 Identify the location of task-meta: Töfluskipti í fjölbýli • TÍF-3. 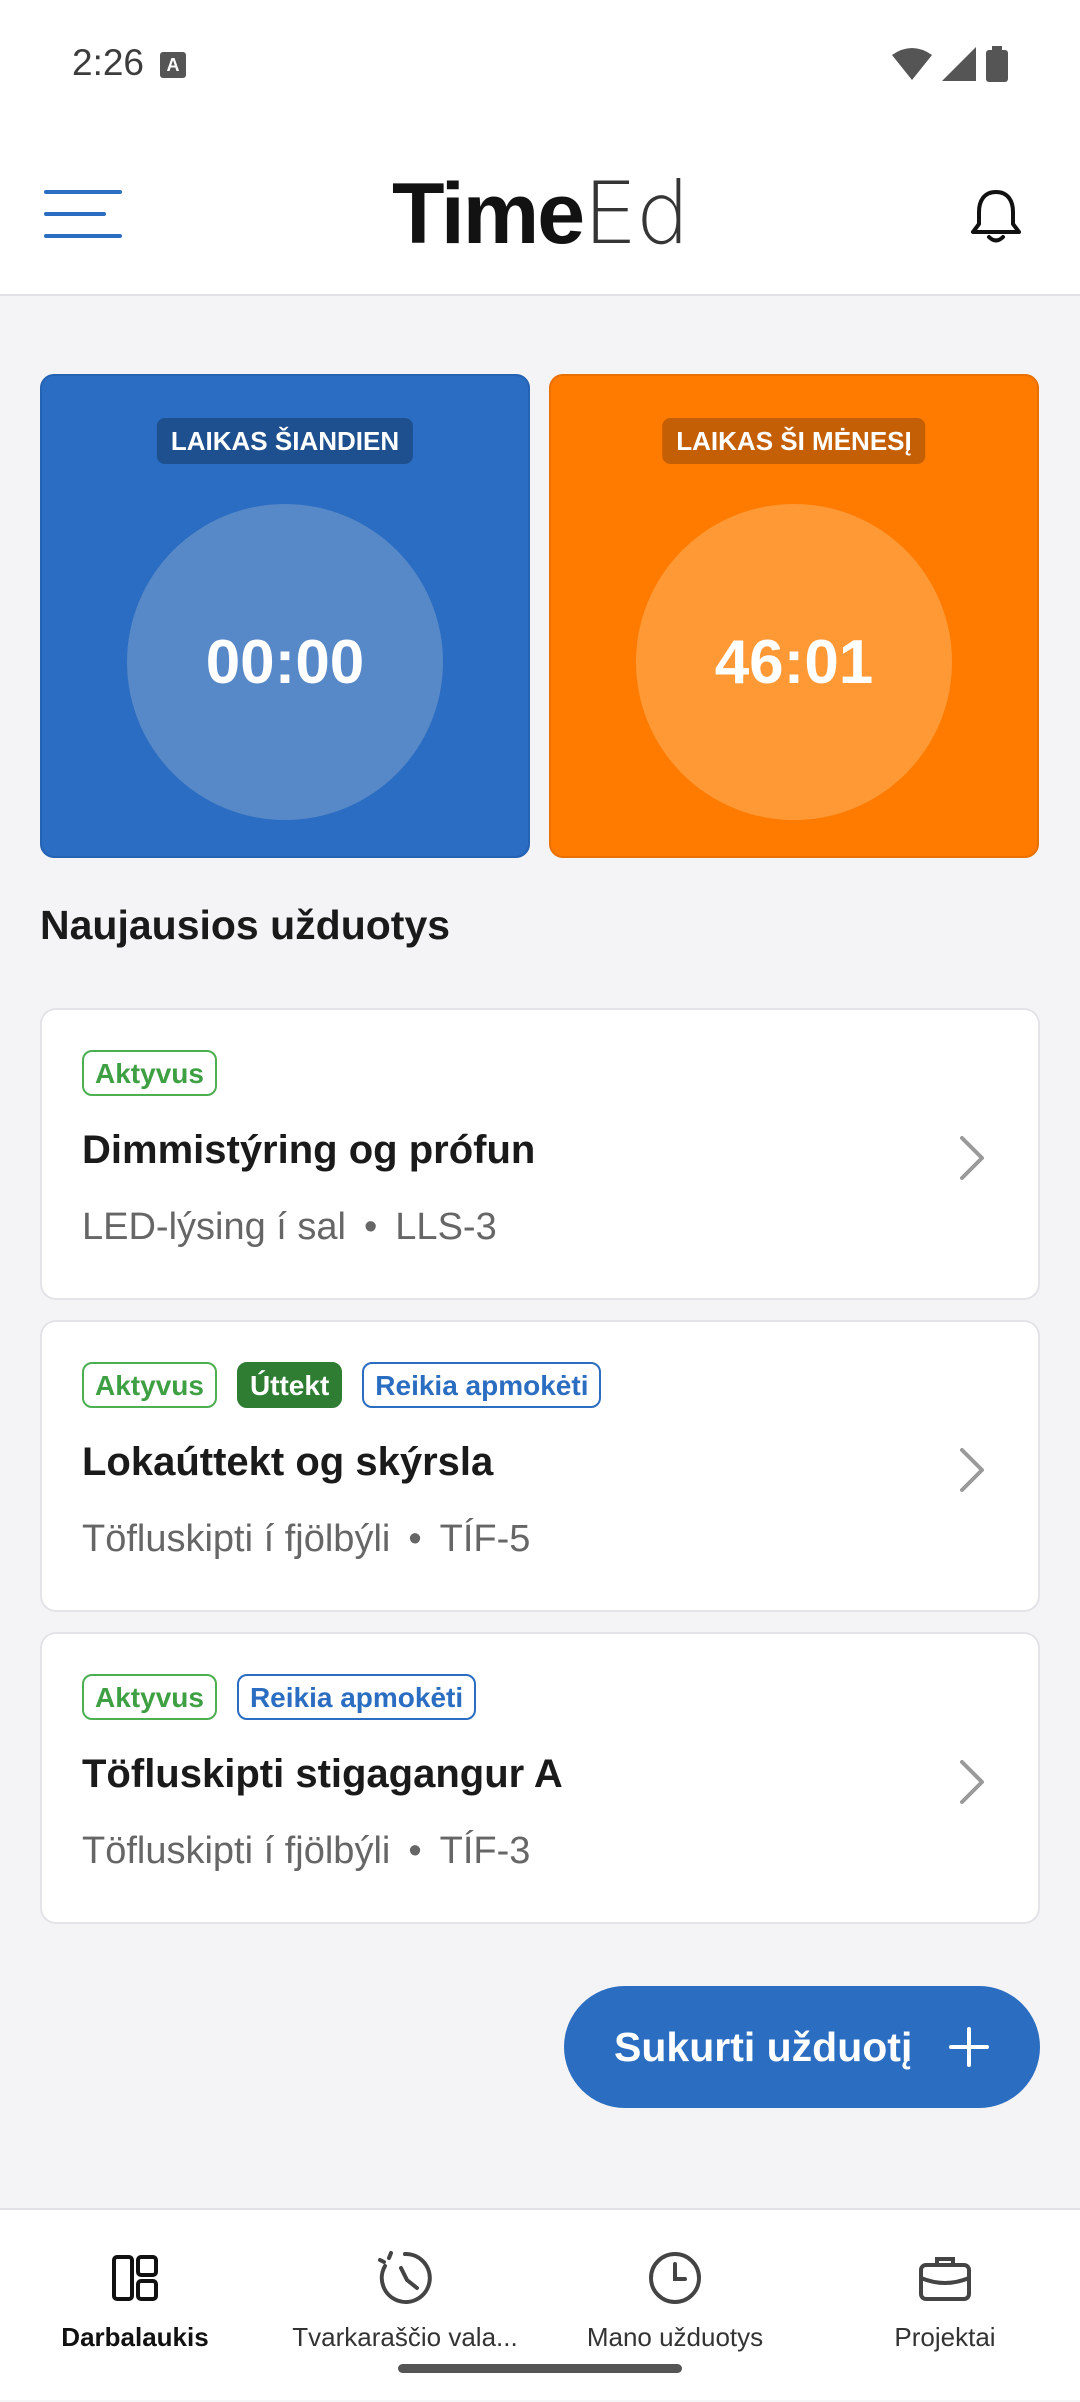
(306, 1851).